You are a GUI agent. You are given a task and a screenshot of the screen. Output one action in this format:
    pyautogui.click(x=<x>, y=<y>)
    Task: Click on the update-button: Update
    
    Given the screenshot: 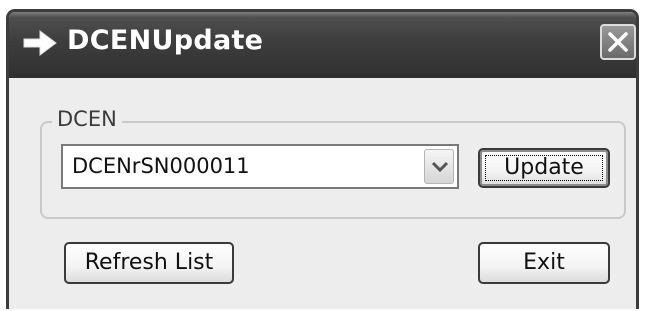 What is the action you would take?
    pyautogui.click(x=544, y=168)
    